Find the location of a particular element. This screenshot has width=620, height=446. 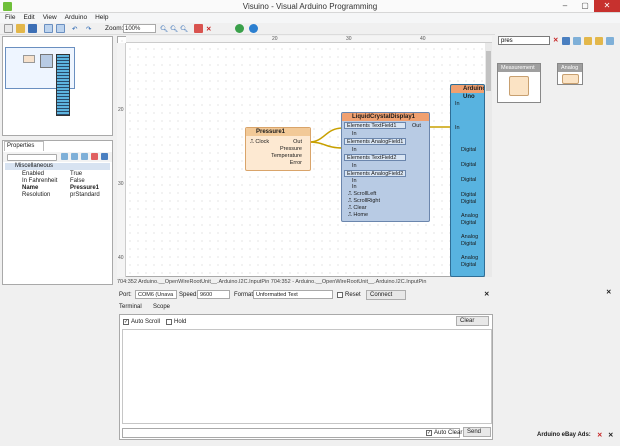

palette-settings-icon is located at coordinates (610, 41).